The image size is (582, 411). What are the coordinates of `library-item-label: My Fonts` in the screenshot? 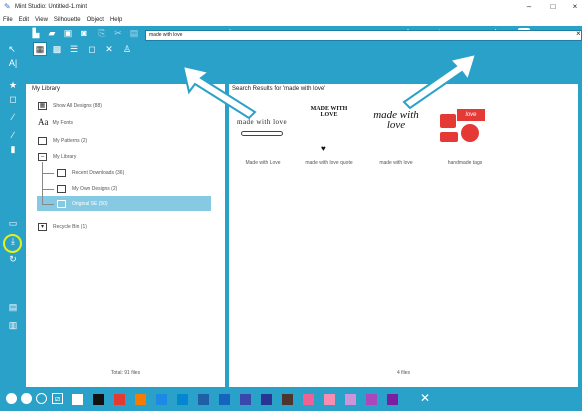 It's located at (63, 123).